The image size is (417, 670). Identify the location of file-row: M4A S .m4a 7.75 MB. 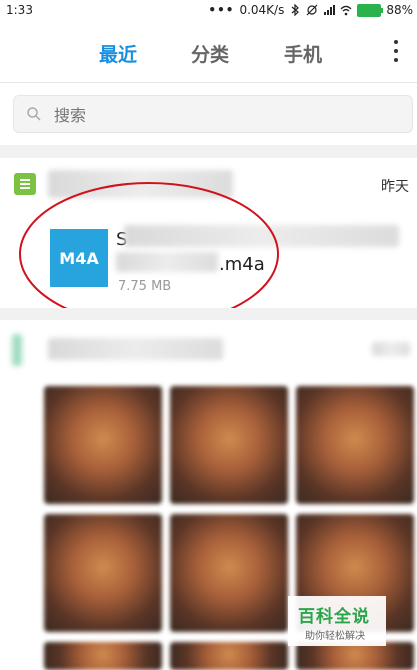
(208, 260).